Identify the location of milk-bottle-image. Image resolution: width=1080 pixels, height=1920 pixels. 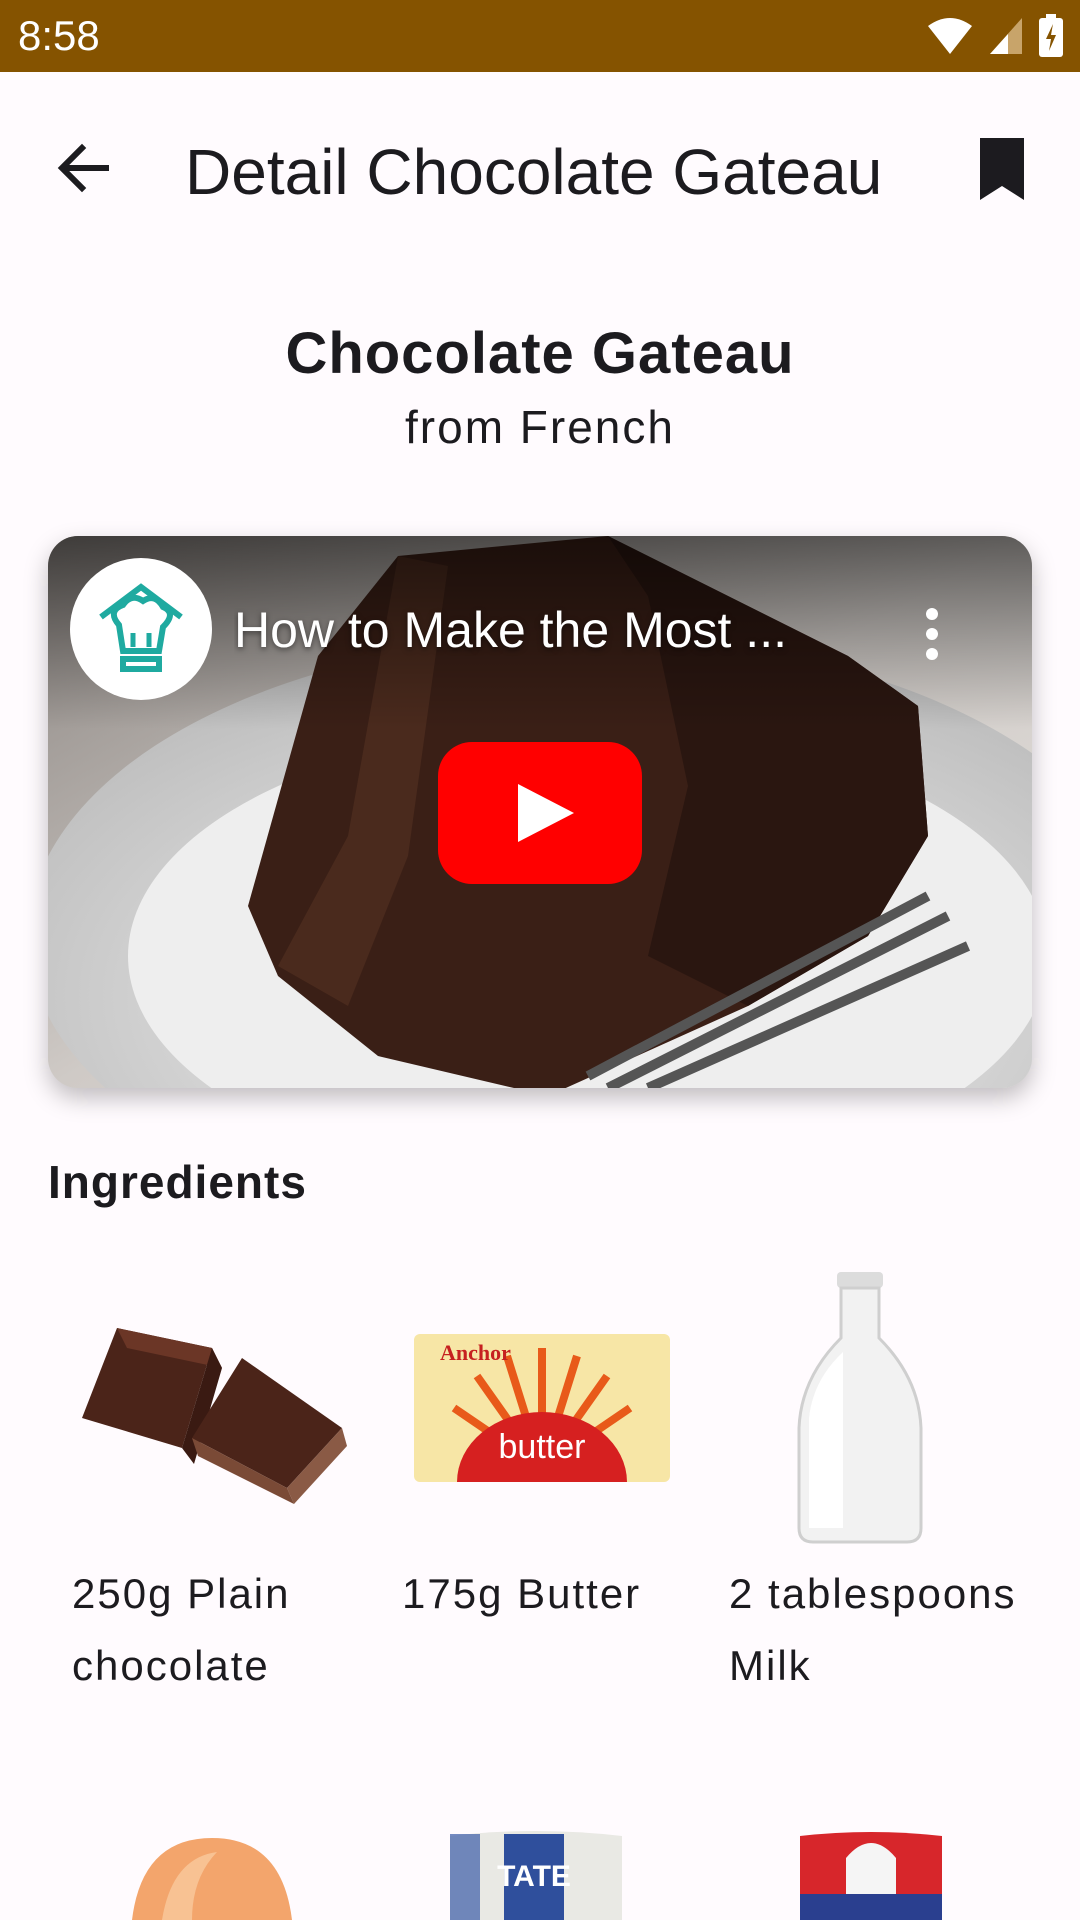
(860, 1408).